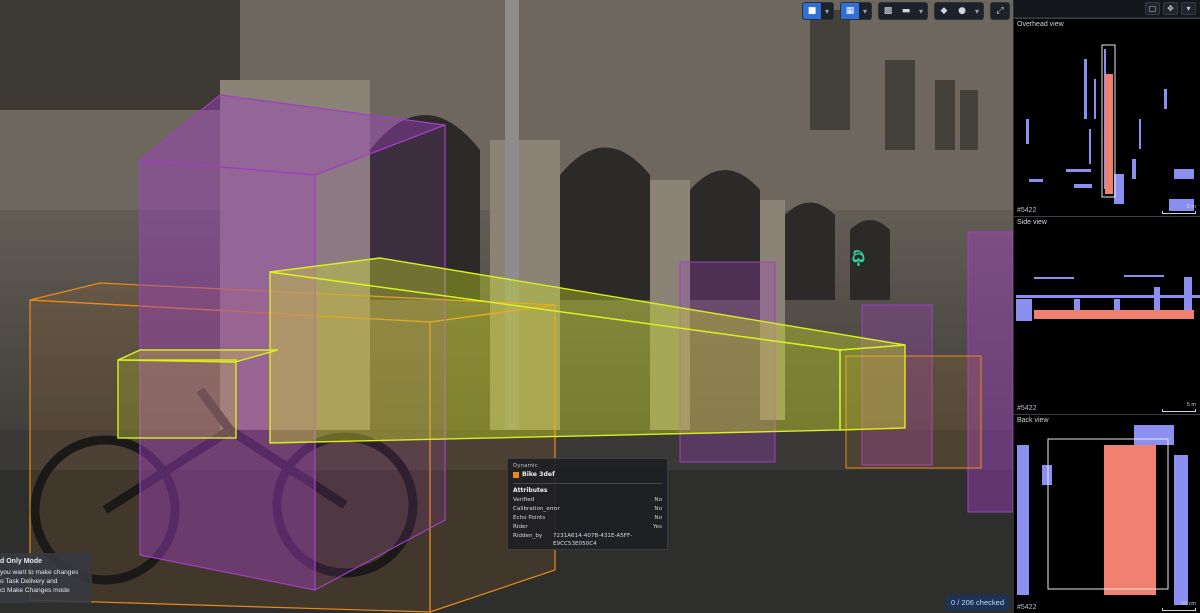 Image resolution: width=1200 pixels, height=613 pixels. Describe the element at coordinates (528, 536) in the screenshot. I see `attribute-key: Ridden_by` at that location.